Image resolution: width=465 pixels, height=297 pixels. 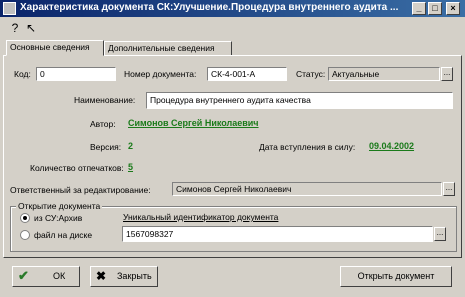 What do you see at coordinates (419, 8) in the screenshot?
I see `minimize-button: _` at bounding box center [419, 8].